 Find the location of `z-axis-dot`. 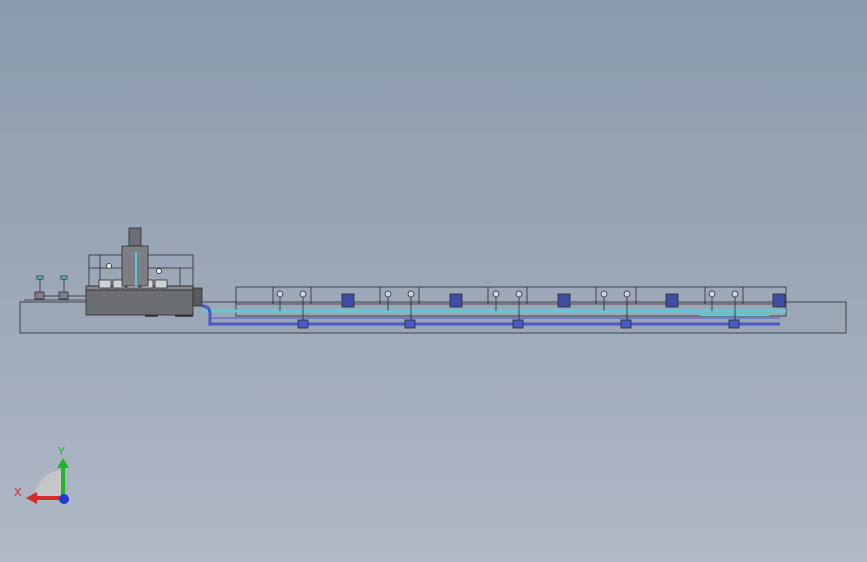

z-axis-dot is located at coordinates (64, 499).